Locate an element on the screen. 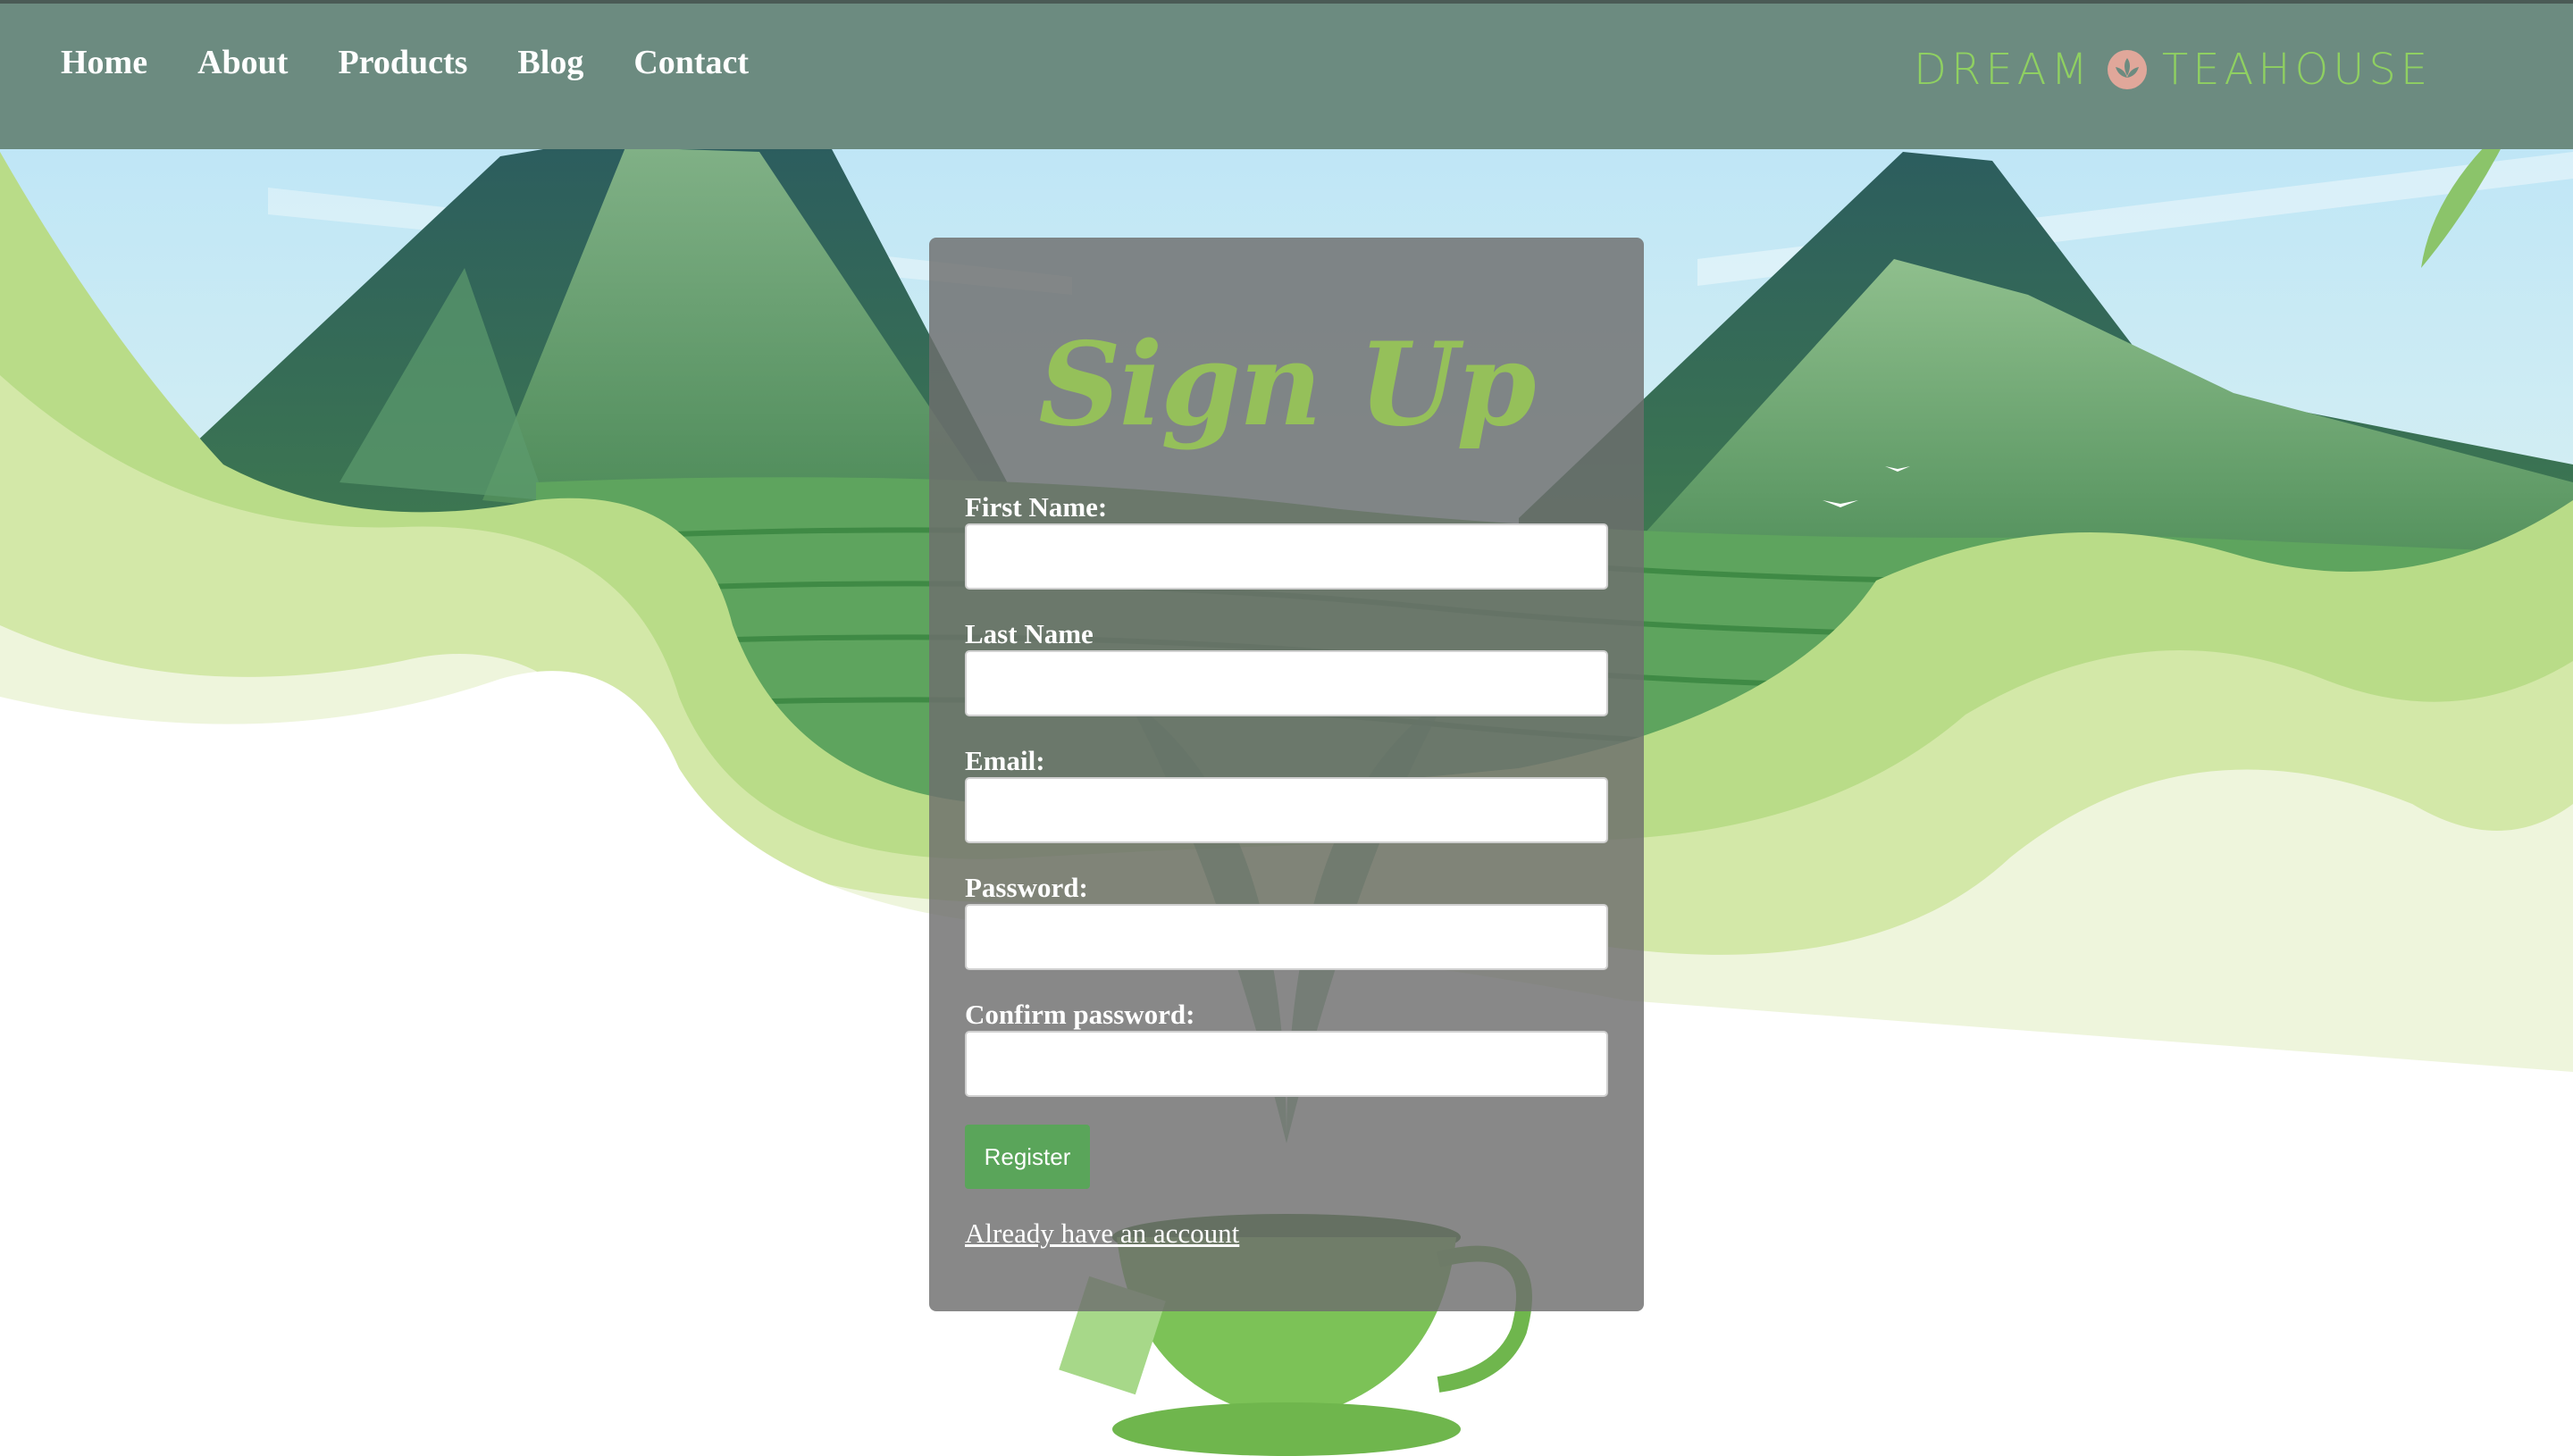  register-button: Register is located at coordinates (1027, 1157).